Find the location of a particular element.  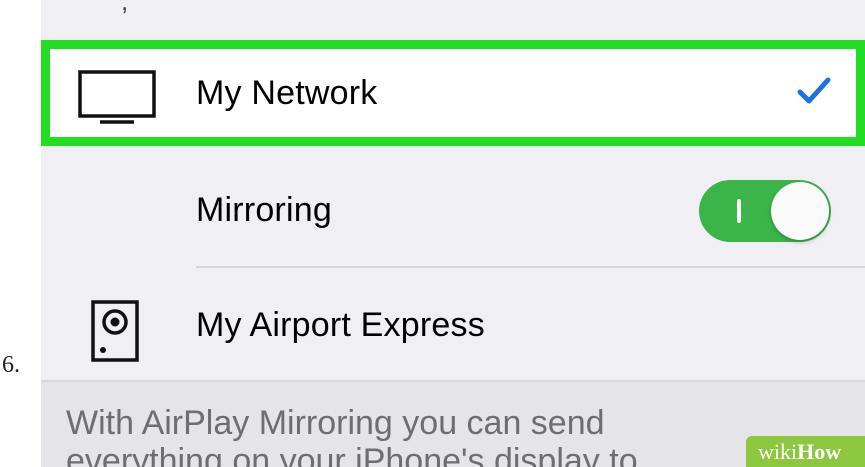

top-strip: , is located at coordinates (453, 19).